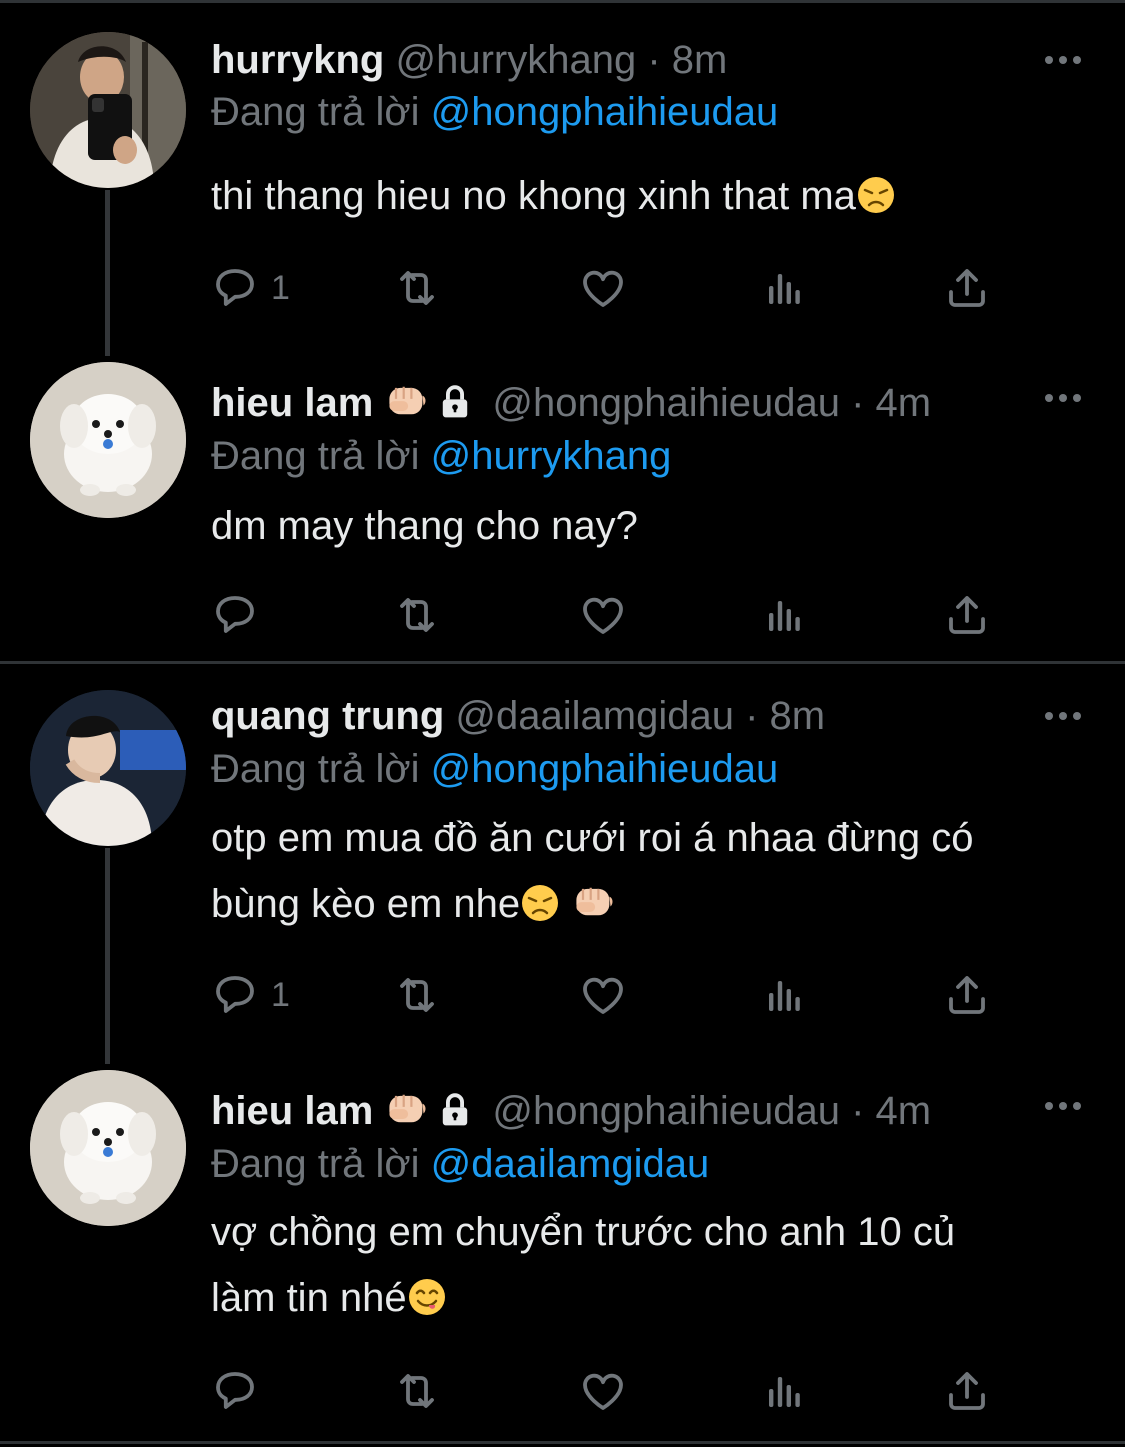 Image resolution: width=1125 pixels, height=1447 pixels. I want to click on tweet-text: thi thang hieu no khong xinh that ma, so click(641, 196).